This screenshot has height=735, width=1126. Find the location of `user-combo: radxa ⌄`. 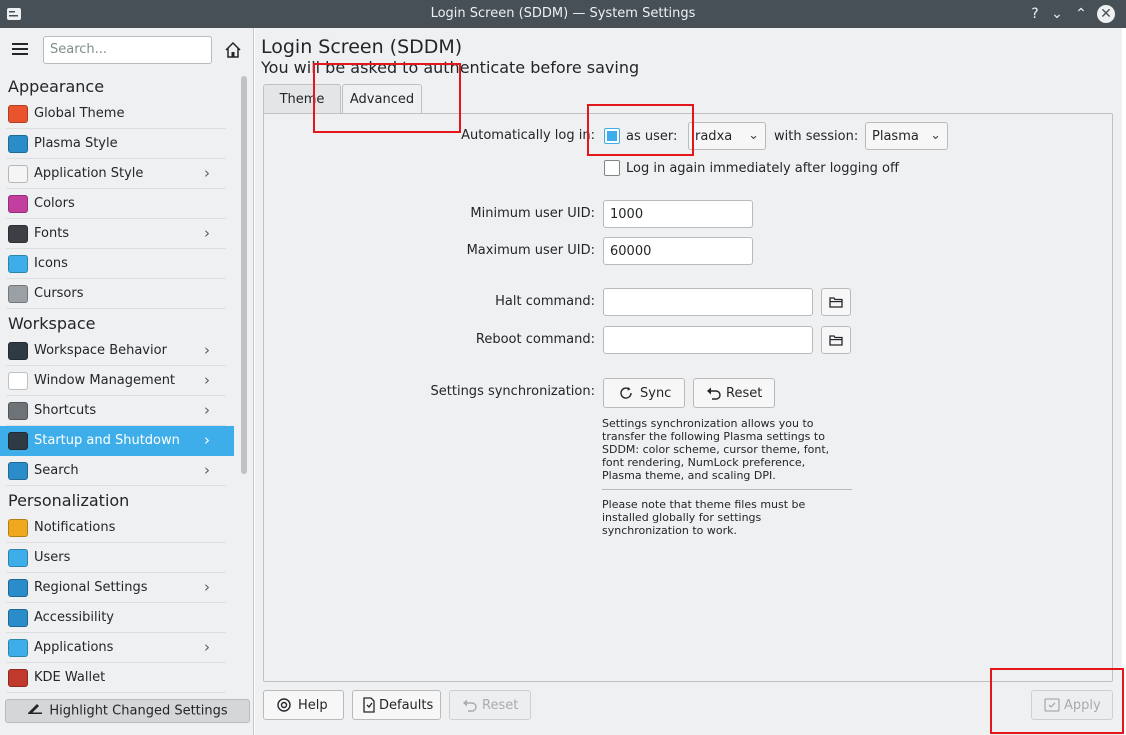

user-combo: radxa ⌄ is located at coordinates (727, 136).